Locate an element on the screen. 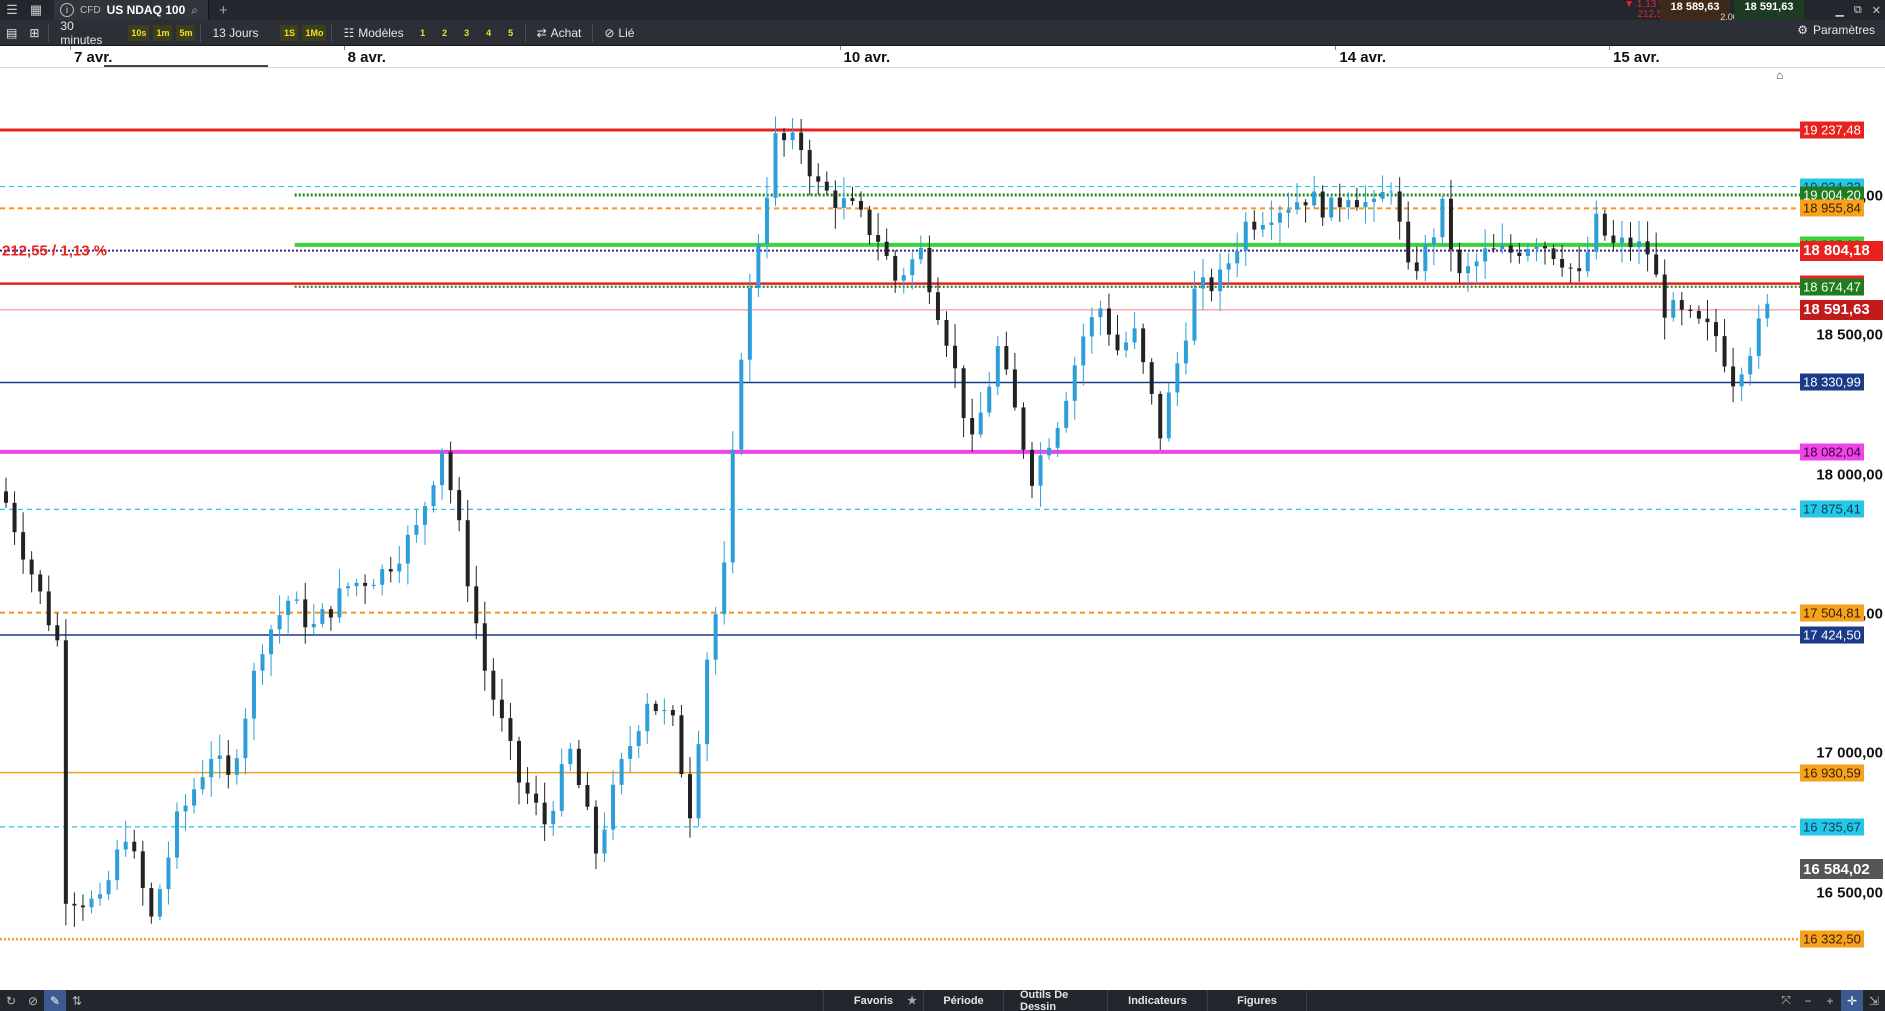  star-icon: ★ is located at coordinates (912, 1000).